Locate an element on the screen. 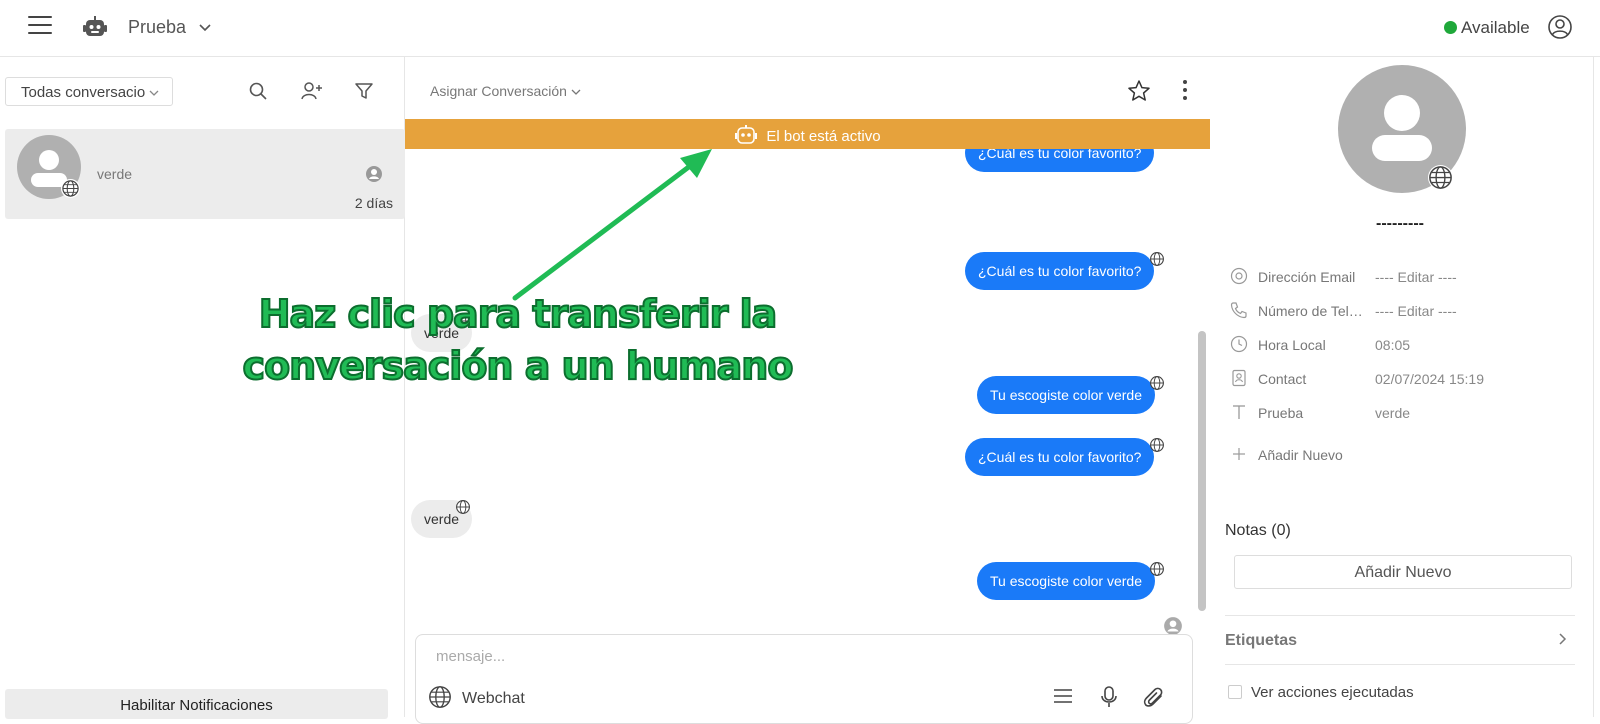 This screenshot has height=724, width=1600. add-attribute-button: Añadir Nuevo is located at coordinates (1410, 455).